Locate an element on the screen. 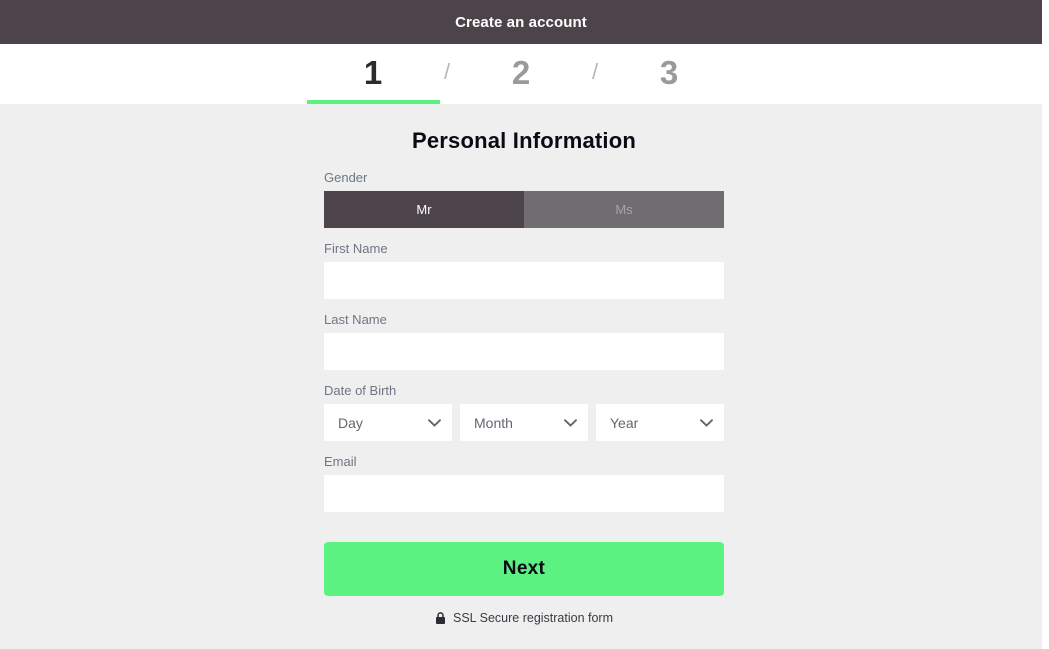  ssl-note: SSL Secure registration form is located at coordinates (524, 618).